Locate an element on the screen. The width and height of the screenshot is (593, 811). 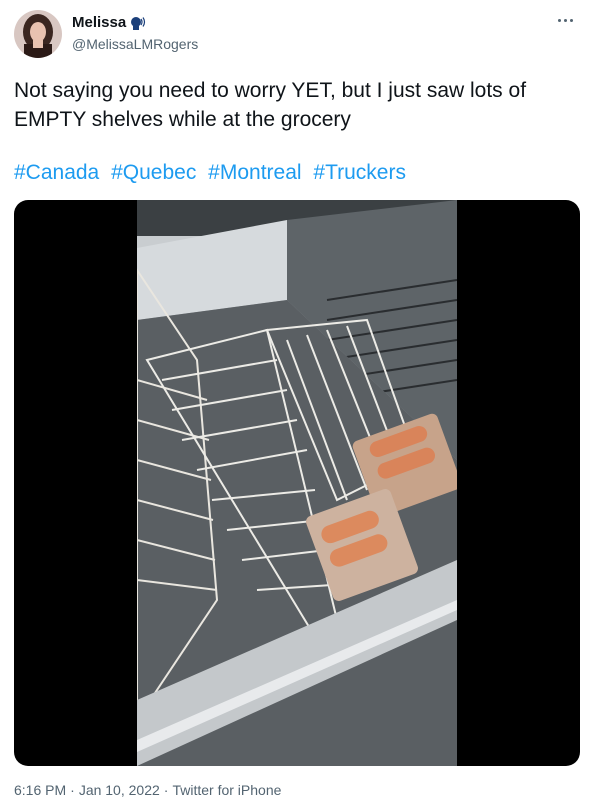
hashtag-list: #Canada #Quebec #Montreal #Truckers is located at coordinates (299, 172).